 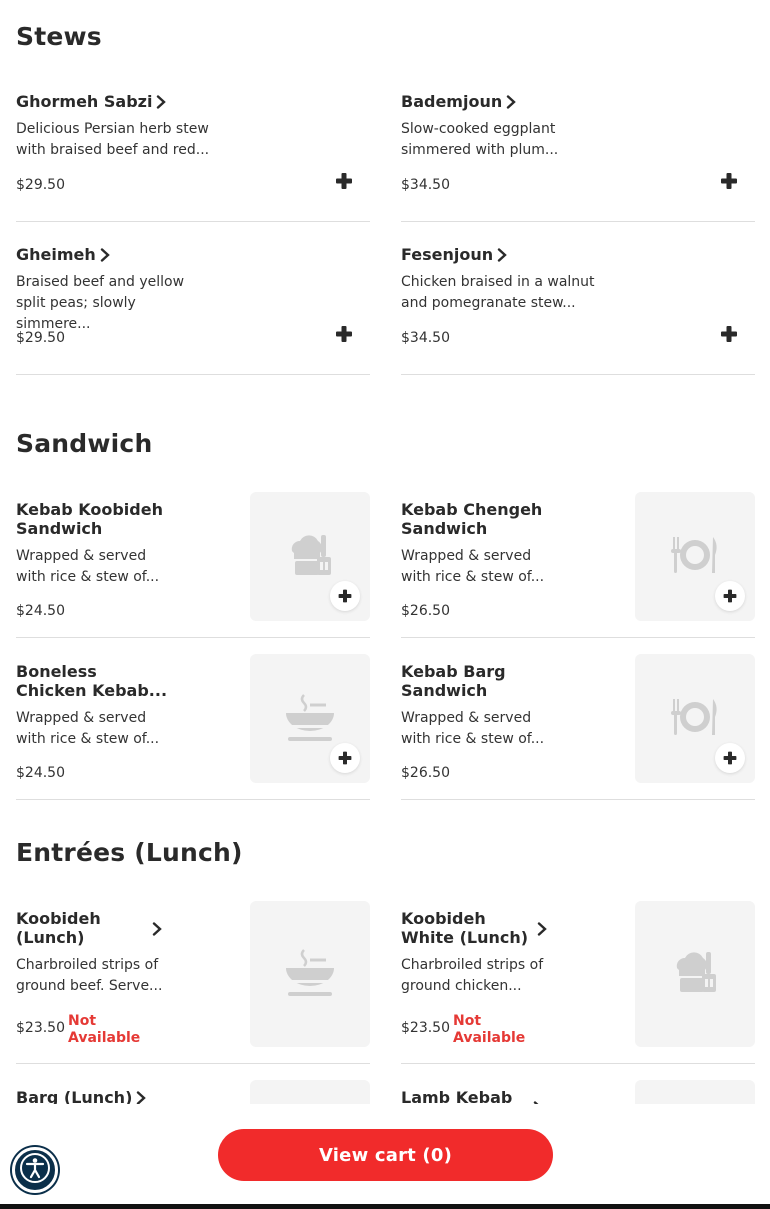 I want to click on menu-item-card: Barg (Lunch), so click(x=193, y=1092).